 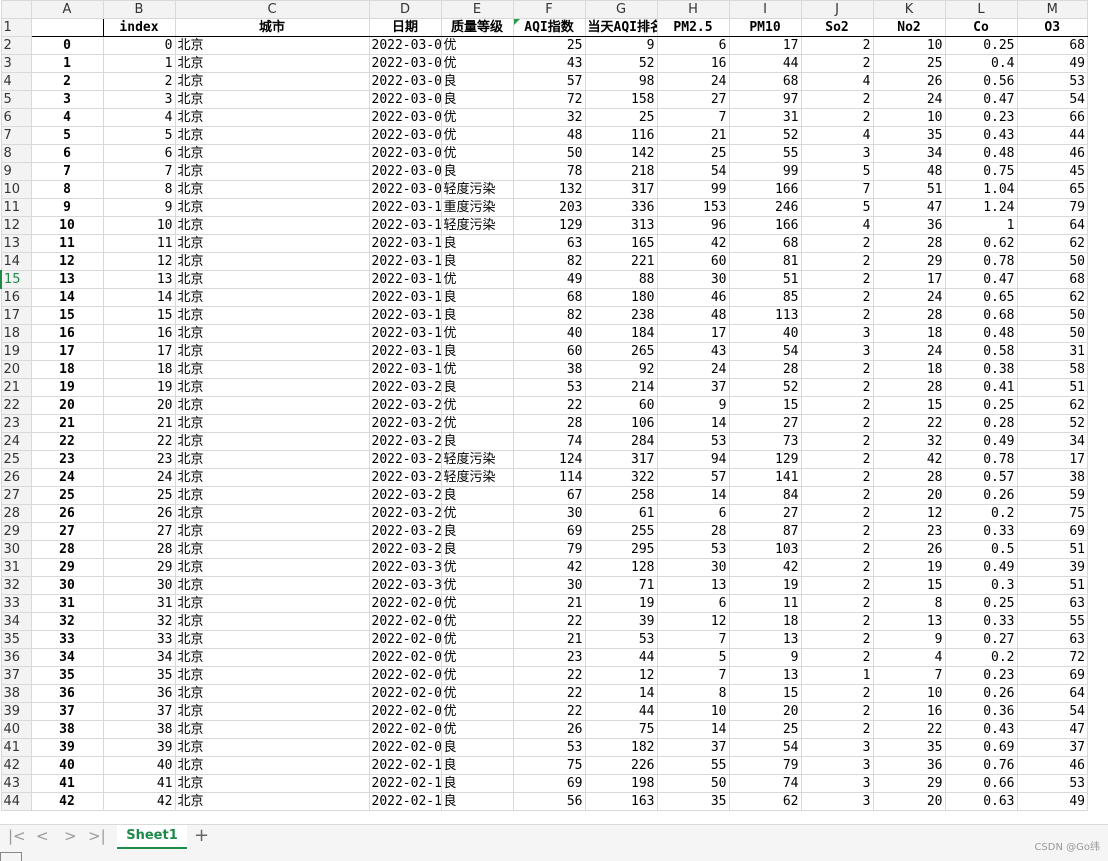 I want to click on cell: 20, so click(x=765, y=711).